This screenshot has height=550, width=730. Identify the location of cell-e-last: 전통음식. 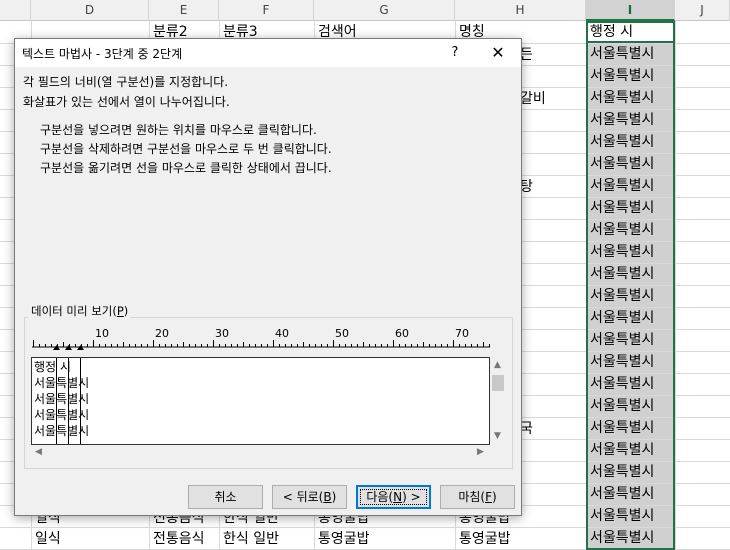
(184, 539).